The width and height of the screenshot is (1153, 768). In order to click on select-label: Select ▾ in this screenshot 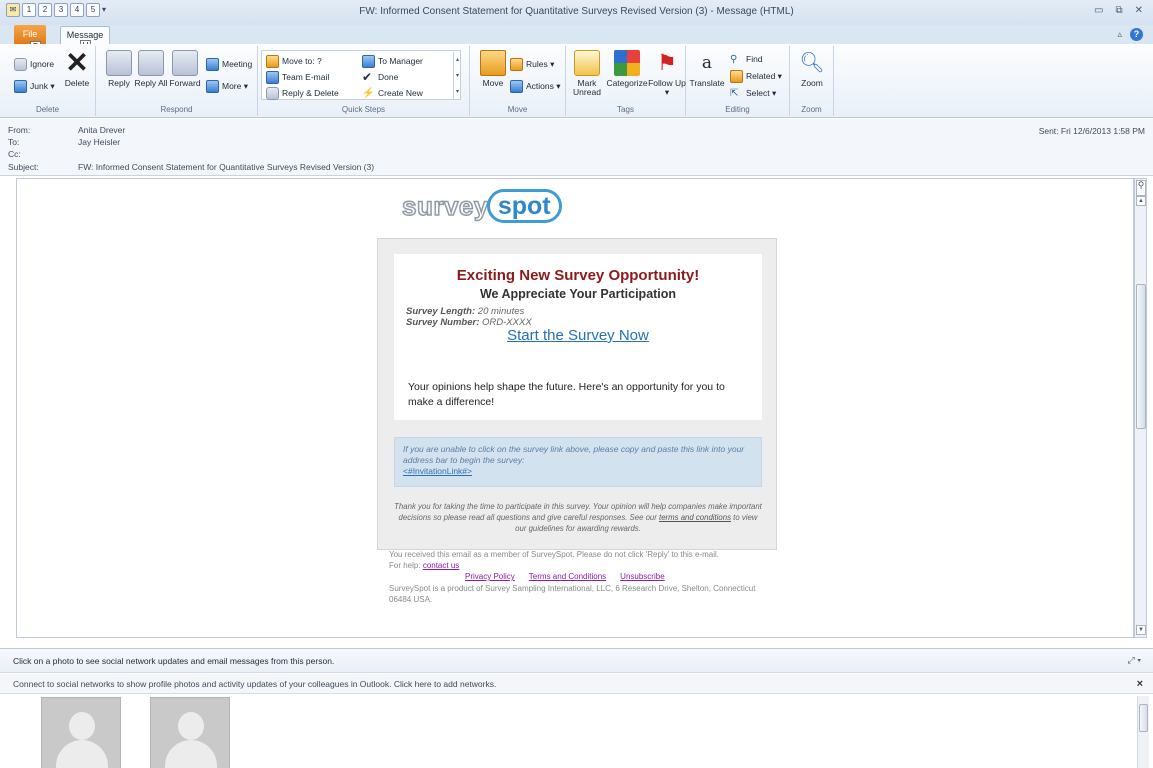, I will do `click(761, 92)`.